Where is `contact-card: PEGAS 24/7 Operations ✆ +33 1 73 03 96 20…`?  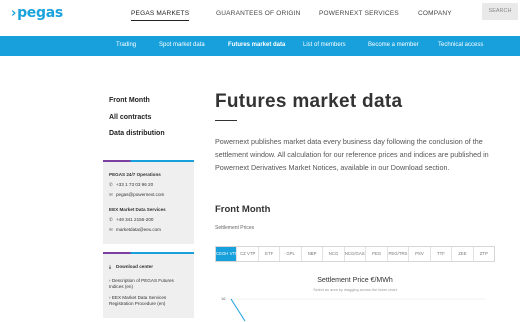
contact-card: PEGAS 24/7 Operations ✆ +33 1 73 03 96 20… is located at coordinates (148, 202).